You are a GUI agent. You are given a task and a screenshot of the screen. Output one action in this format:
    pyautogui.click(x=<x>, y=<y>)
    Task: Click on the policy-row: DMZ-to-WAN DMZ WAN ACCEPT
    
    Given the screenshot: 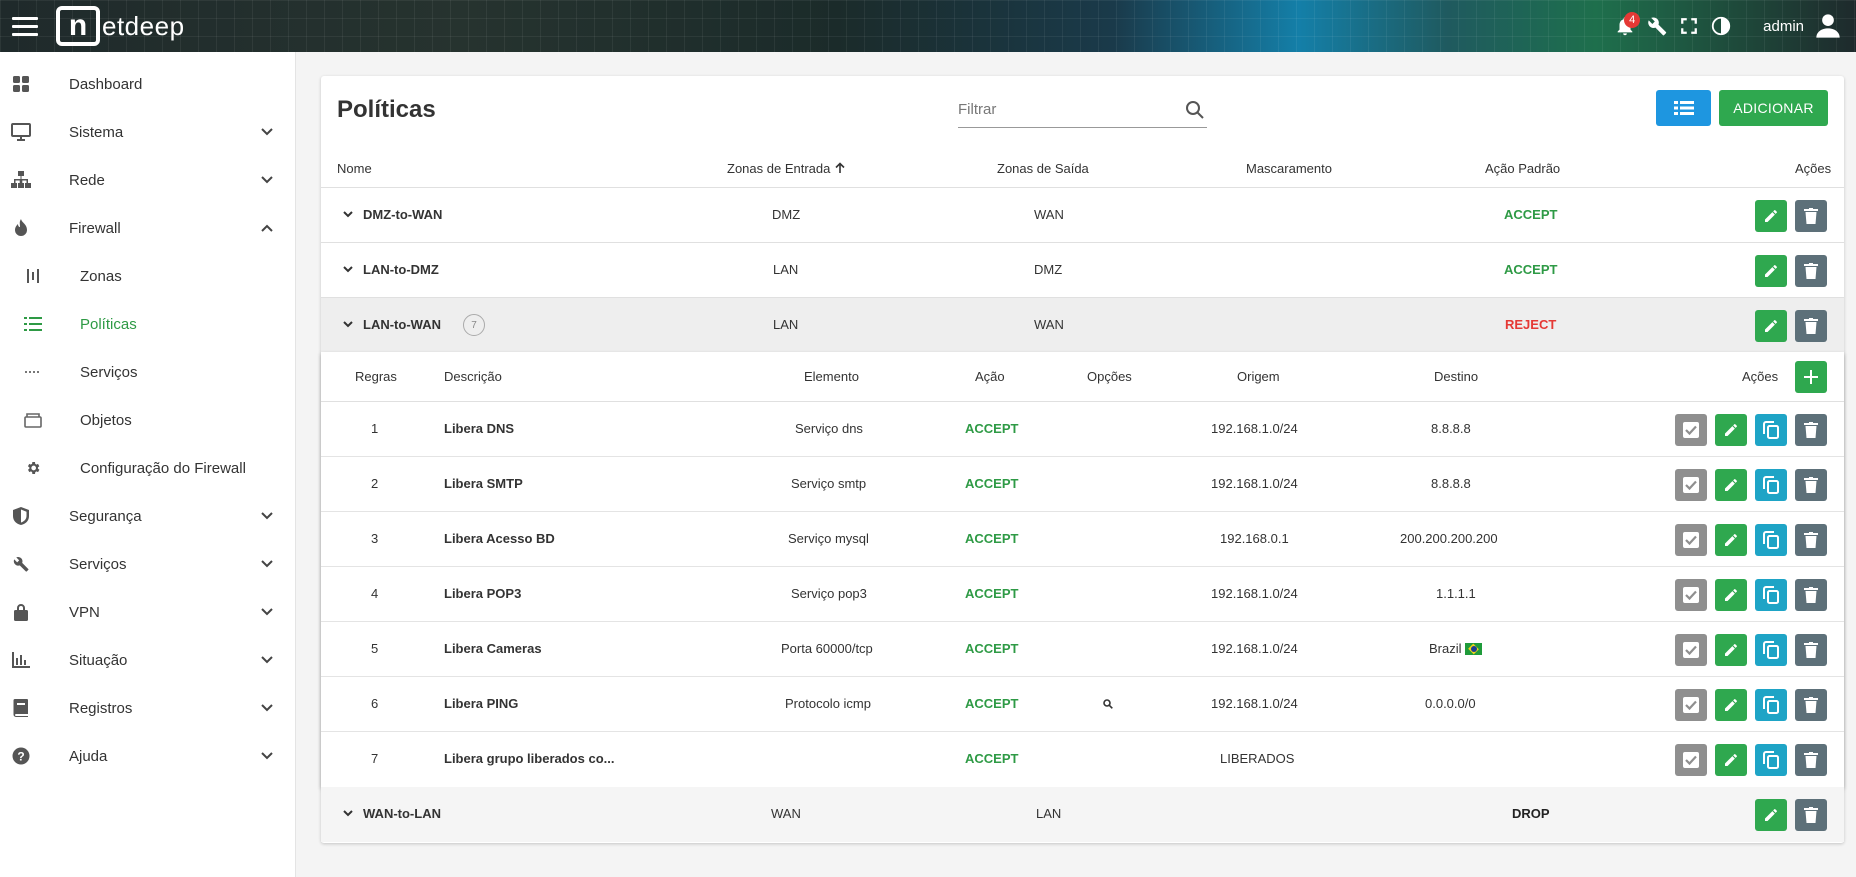 What is the action you would take?
    pyautogui.click(x=1082, y=215)
    